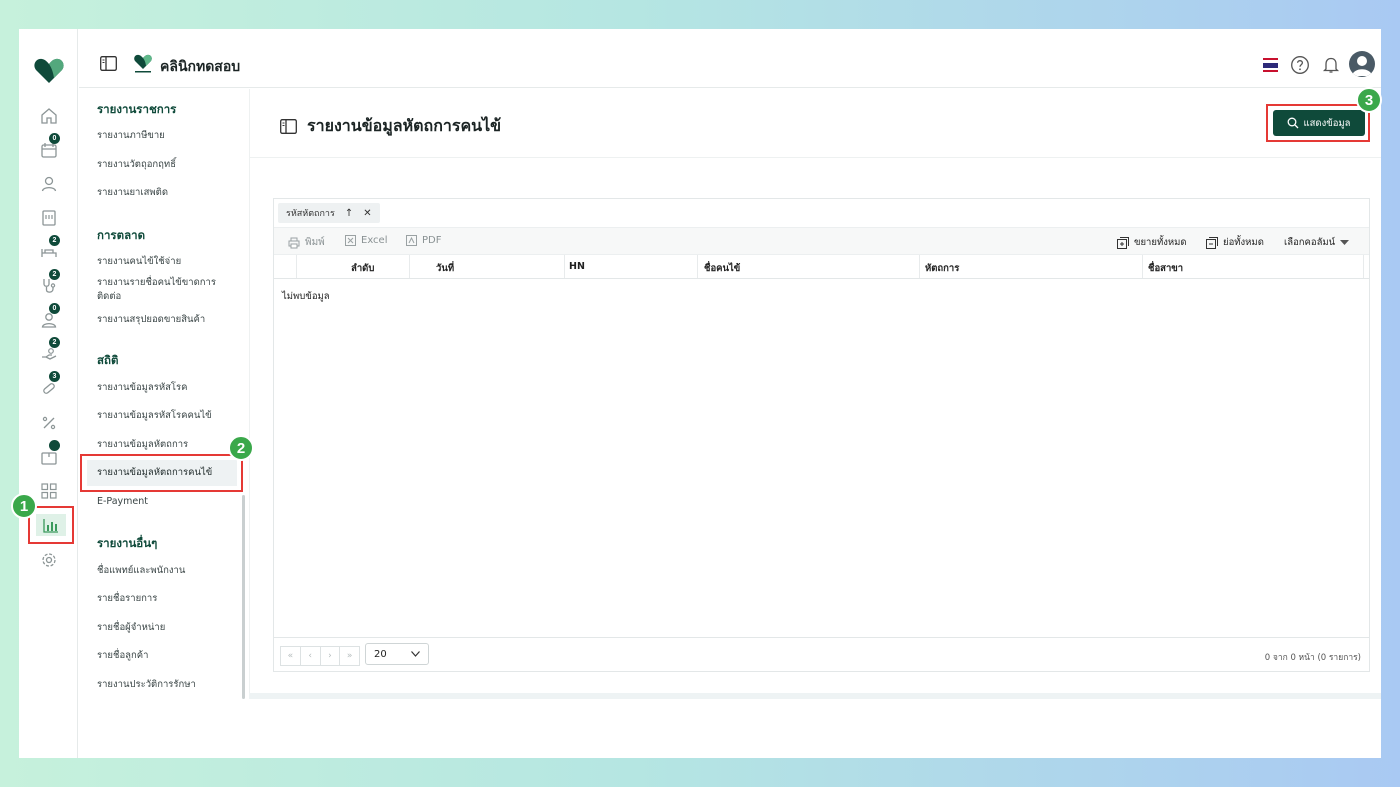 The width and height of the screenshot is (1400, 787). I want to click on step-marker-1: 1, so click(24, 506).